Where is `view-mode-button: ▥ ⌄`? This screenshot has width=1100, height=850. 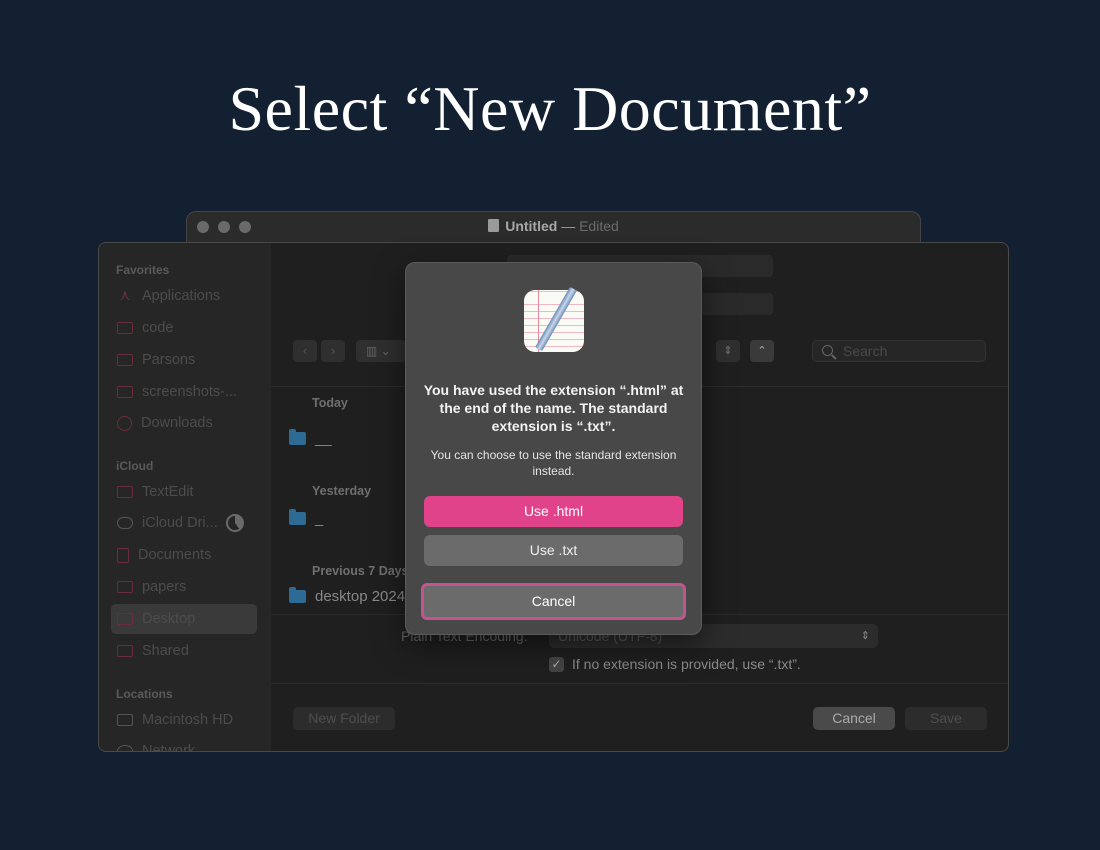 view-mode-button: ▥ ⌄ is located at coordinates (381, 351).